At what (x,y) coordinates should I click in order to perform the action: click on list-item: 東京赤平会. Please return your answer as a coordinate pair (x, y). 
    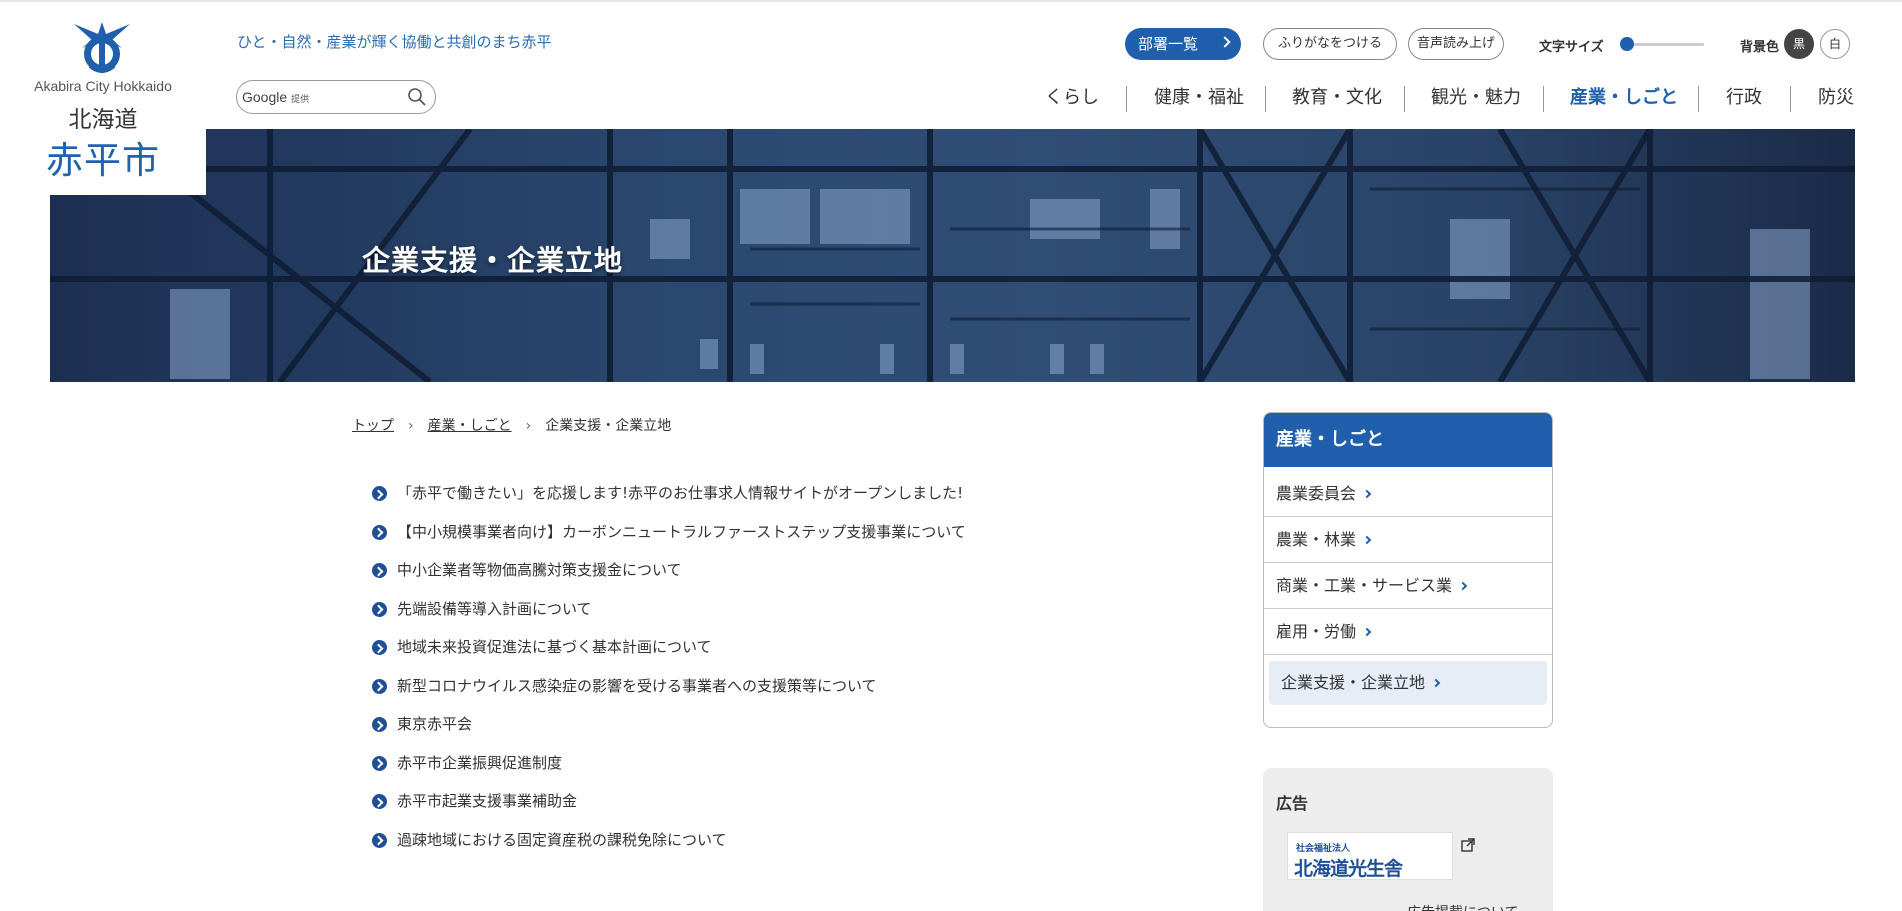
    Looking at the image, I should click on (752, 730).